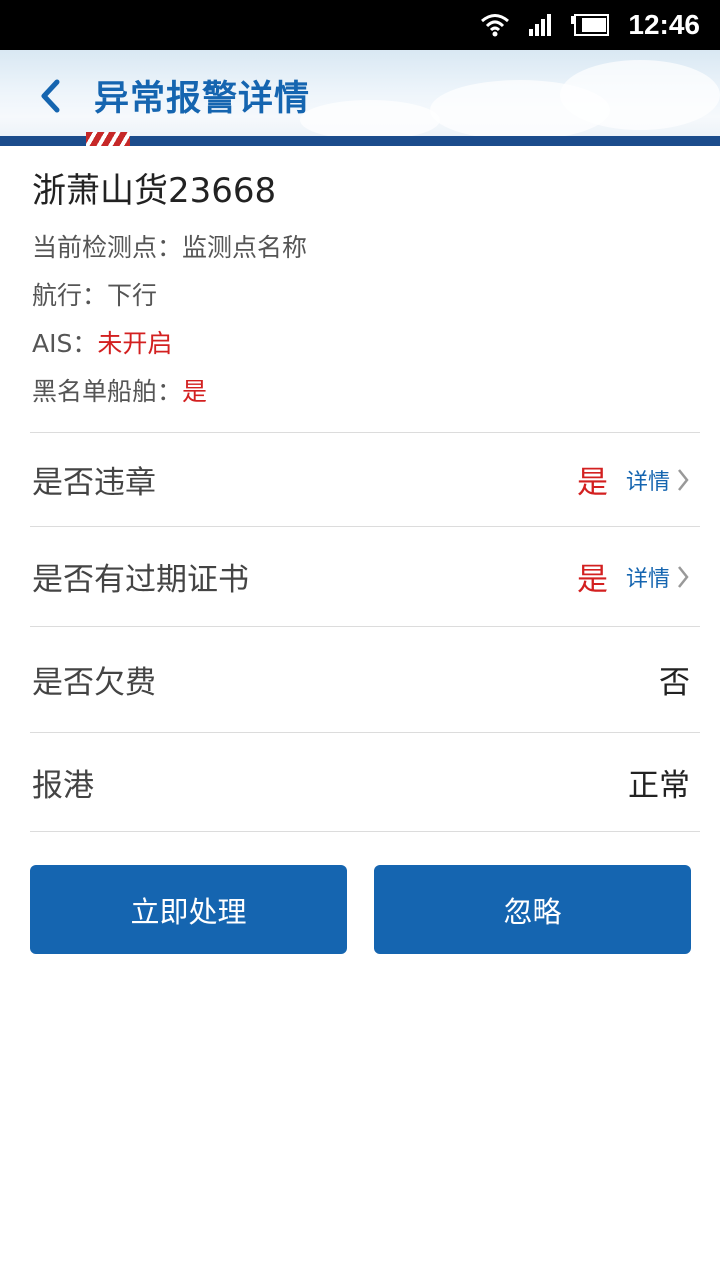  I want to click on signal-icon, so click(540, 25).